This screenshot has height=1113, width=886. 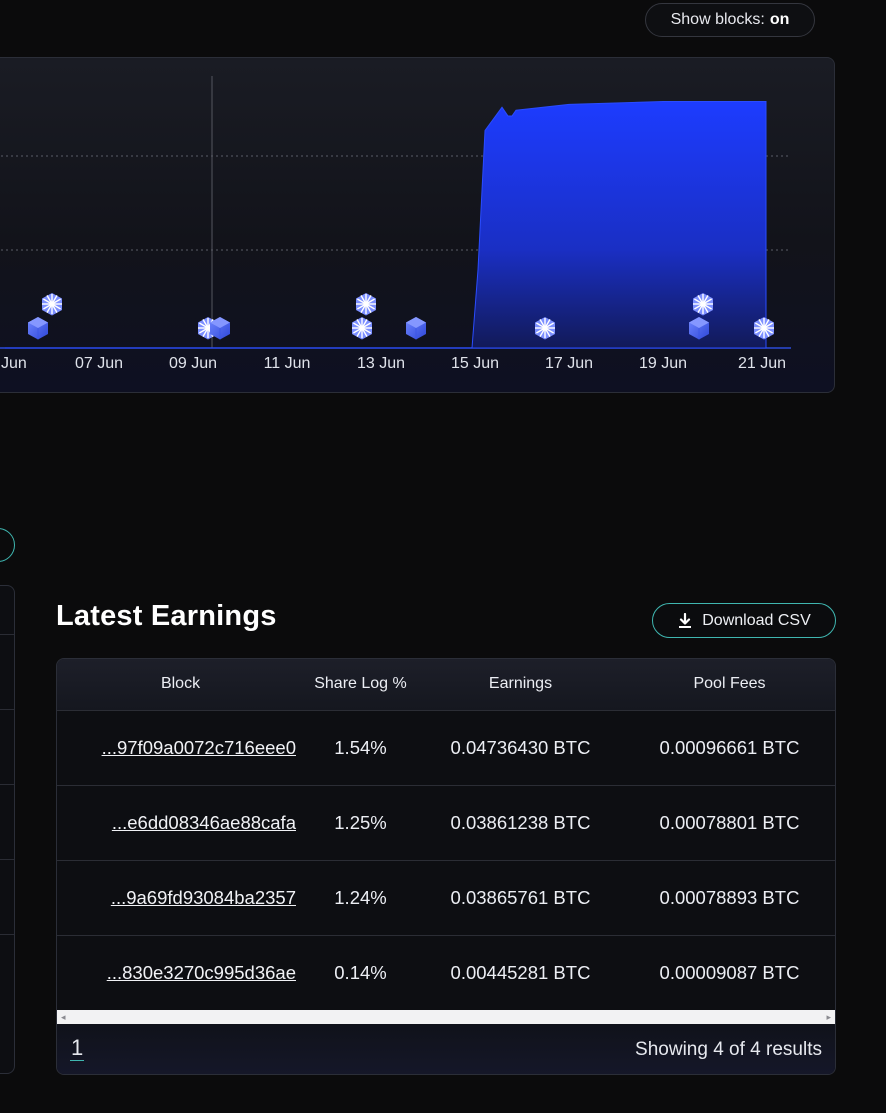 I want to click on earnings-cell: 0.03865761 BTC, so click(x=520, y=897).